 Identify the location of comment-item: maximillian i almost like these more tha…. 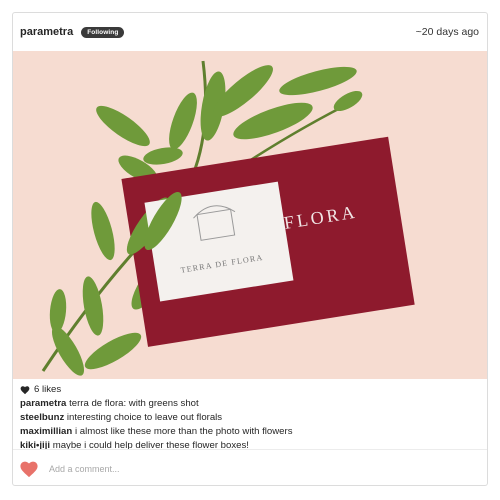
(250, 432).